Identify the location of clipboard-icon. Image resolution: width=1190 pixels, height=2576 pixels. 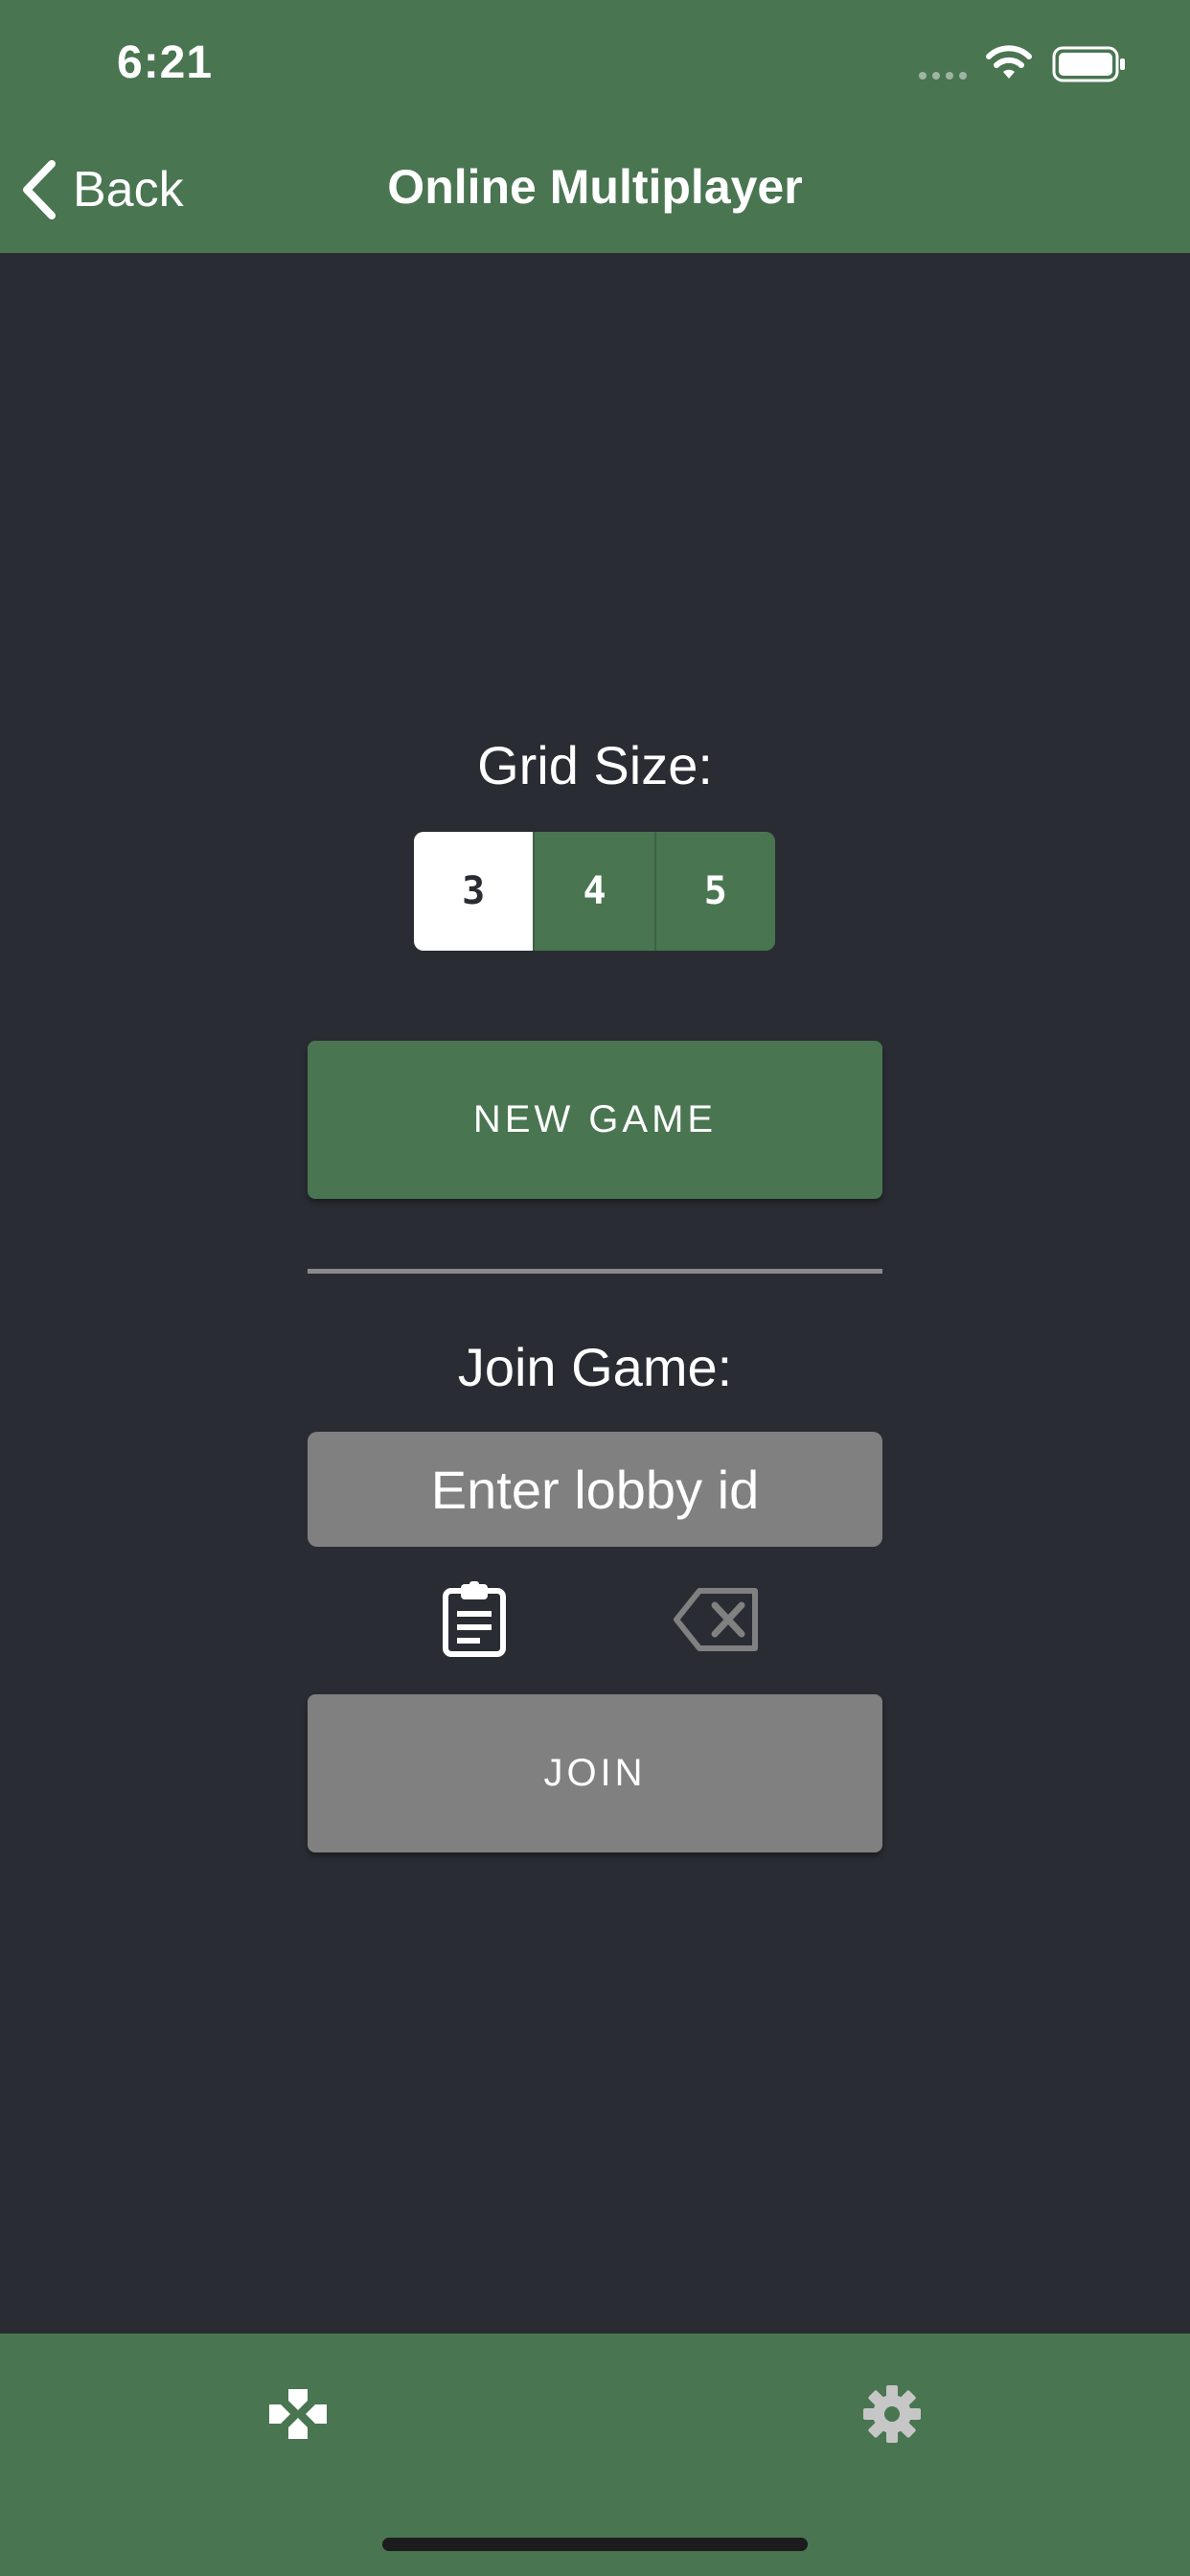
(475, 1619).